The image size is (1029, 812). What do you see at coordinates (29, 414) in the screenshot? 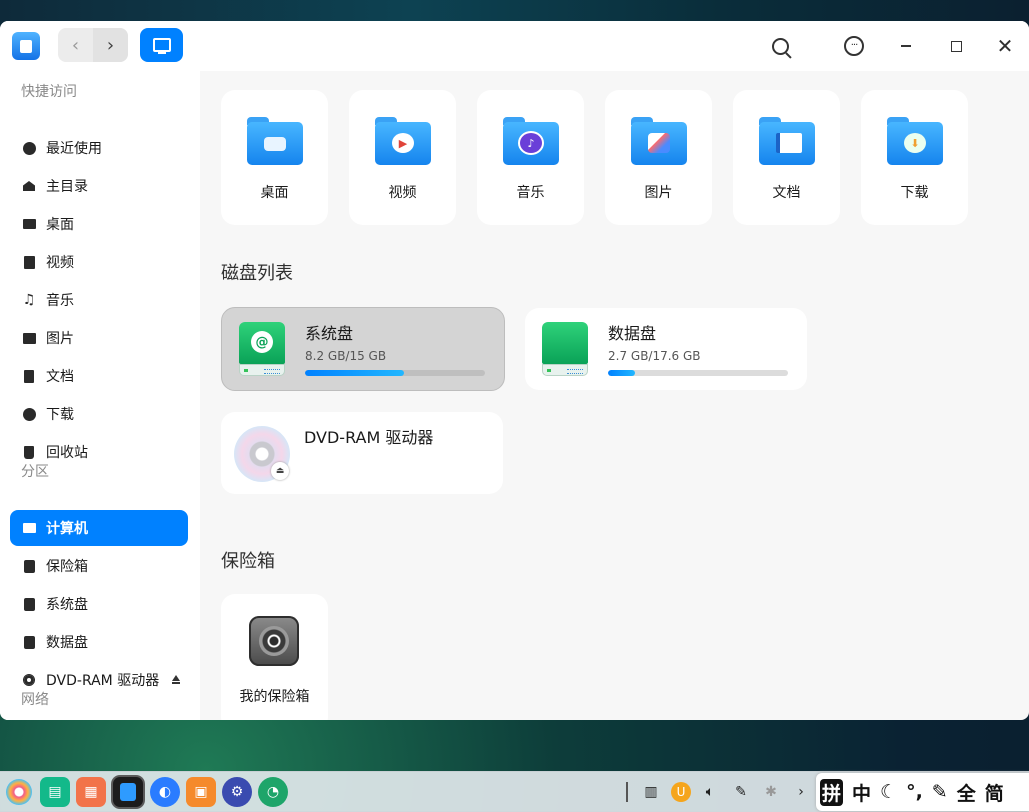
I see `download-icon` at bounding box center [29, 414].